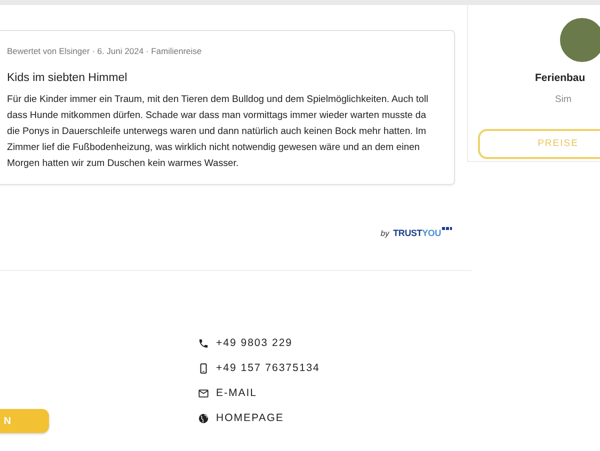 Image resolution: width=600 pixels, height=451 pixels. What do you see at coordinates (560, 78) in the screenshot?
I see `host-name: Ferienbau` at bounding box center [560, 78].